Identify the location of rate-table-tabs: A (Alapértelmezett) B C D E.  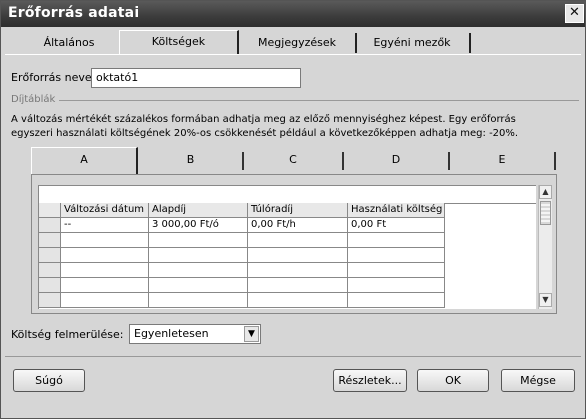
(294, 168).